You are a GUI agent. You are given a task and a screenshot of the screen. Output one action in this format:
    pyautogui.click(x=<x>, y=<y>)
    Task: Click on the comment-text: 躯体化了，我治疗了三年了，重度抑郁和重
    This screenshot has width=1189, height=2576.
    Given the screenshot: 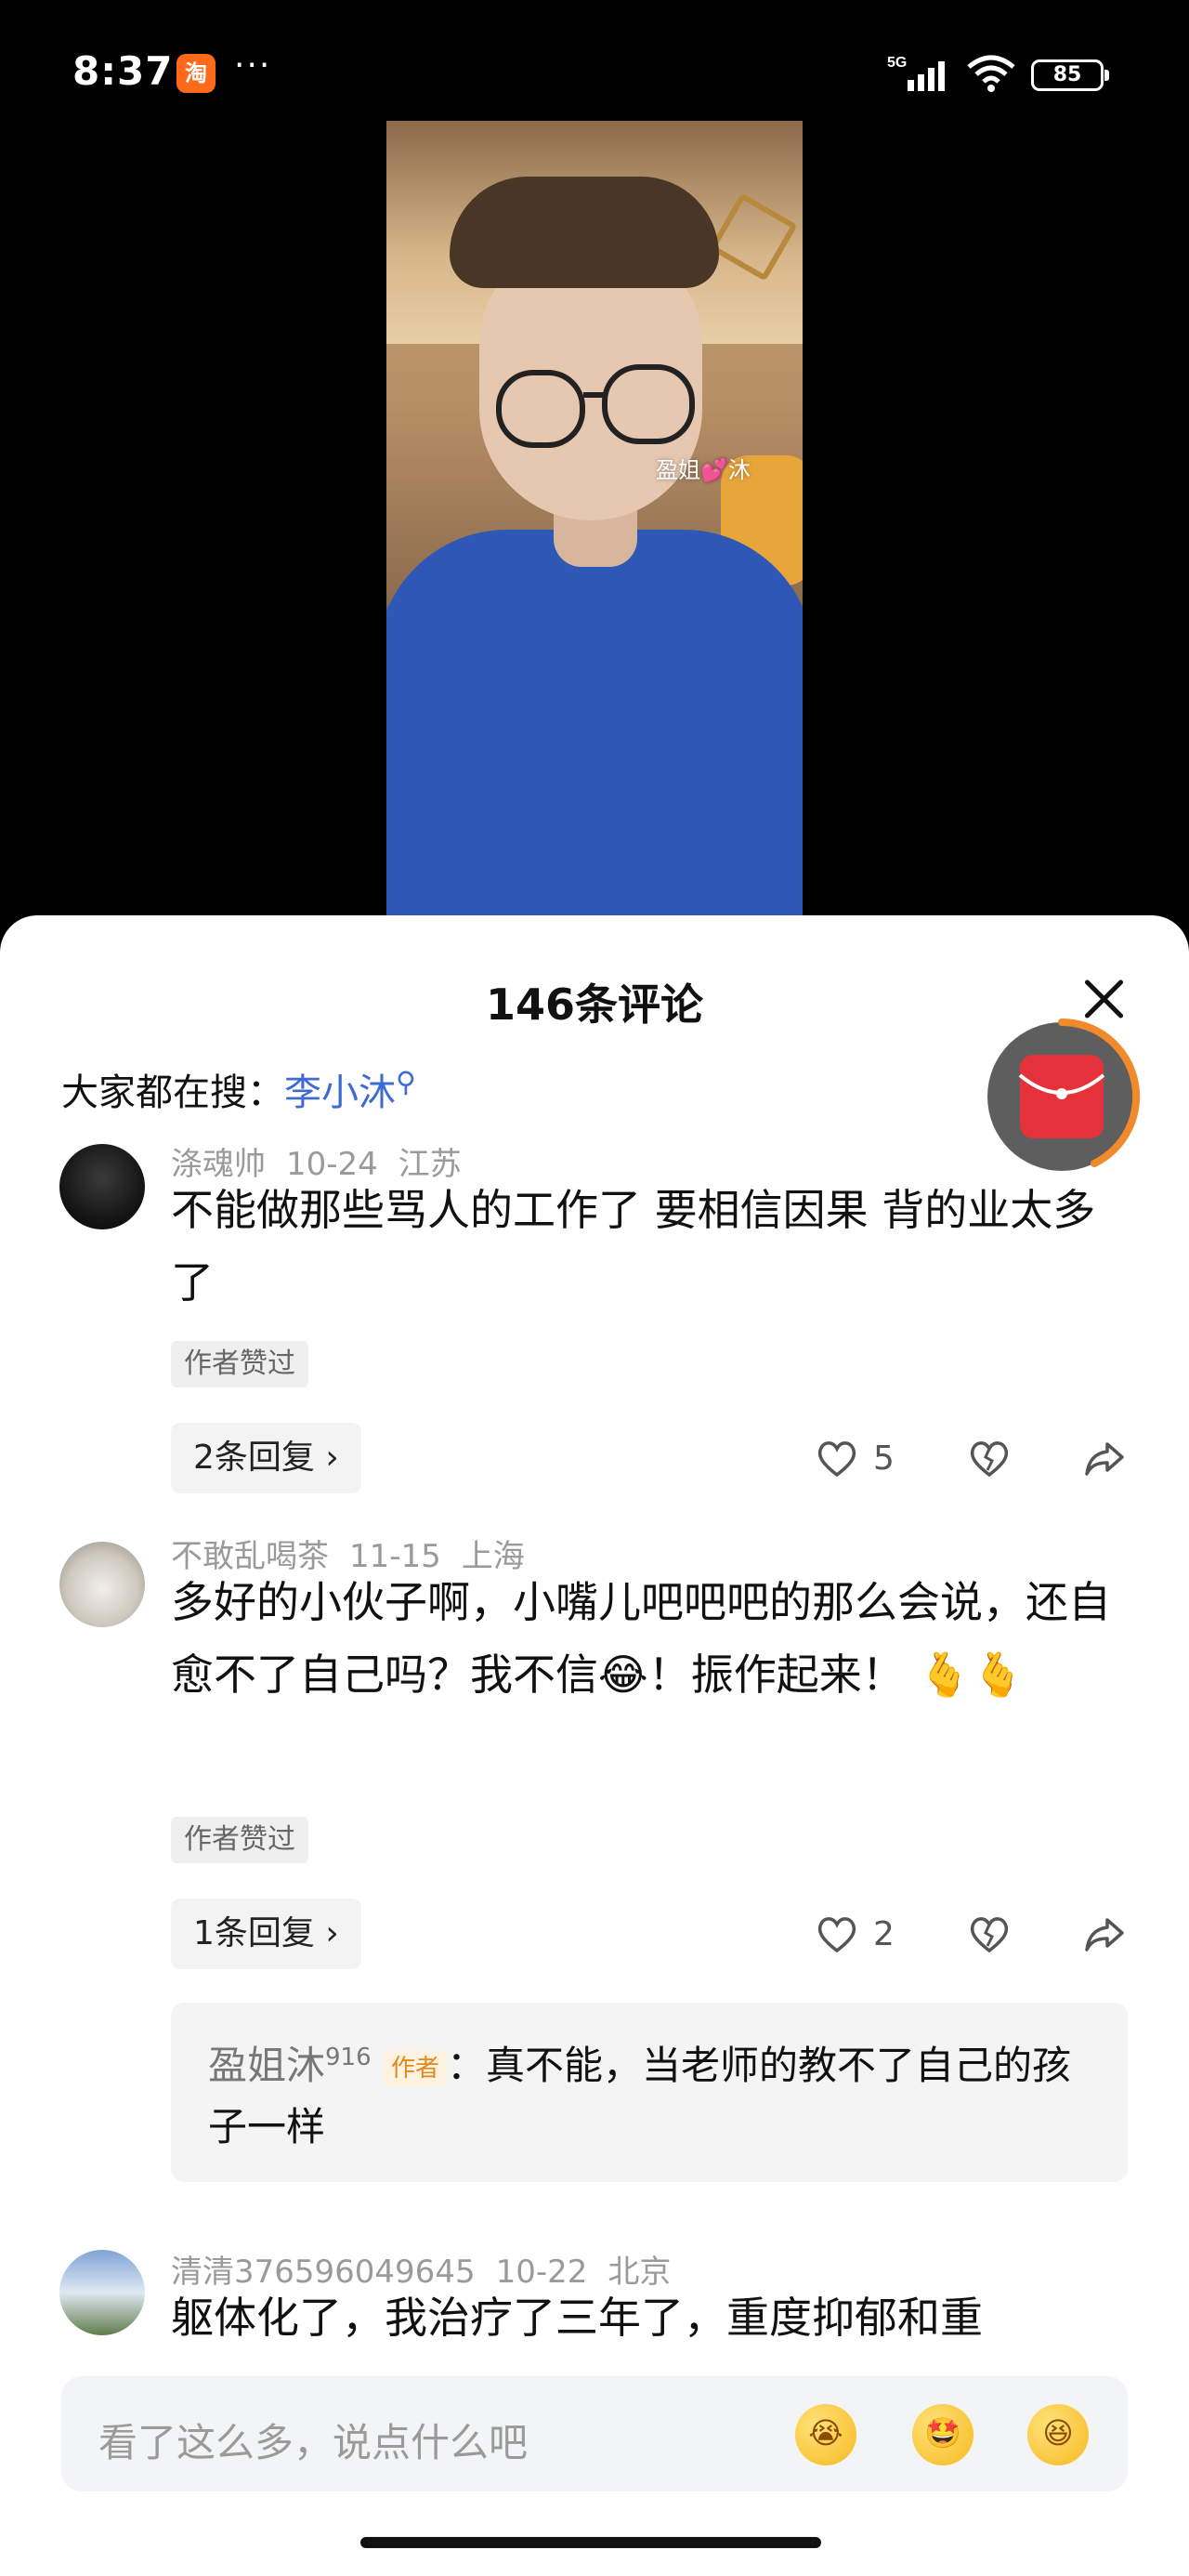 What is the action you would take?
    pyautogui.click(x=577, y=2318)
    